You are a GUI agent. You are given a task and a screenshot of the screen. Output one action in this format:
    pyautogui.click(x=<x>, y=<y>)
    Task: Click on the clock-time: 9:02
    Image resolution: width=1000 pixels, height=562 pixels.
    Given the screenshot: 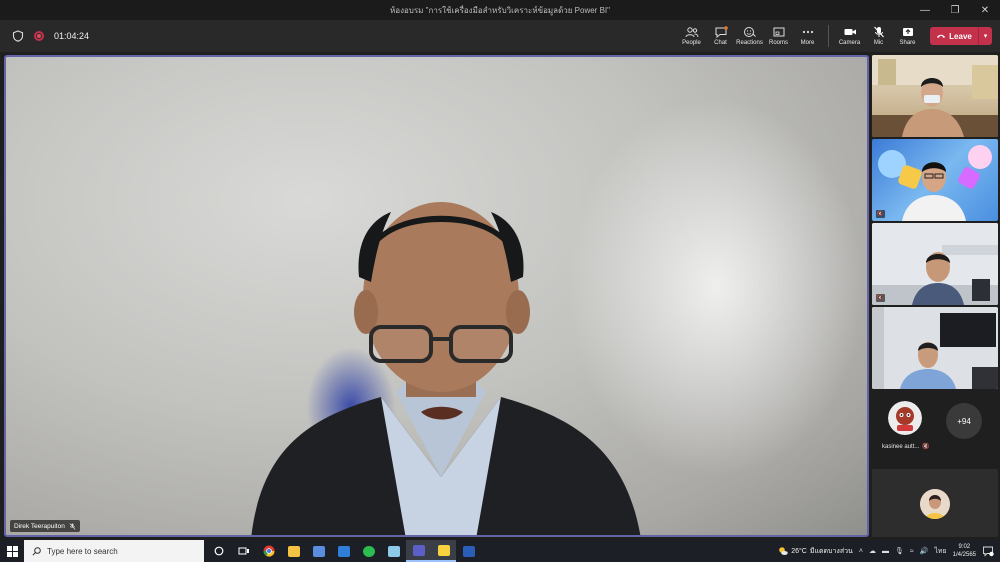 What is the action you would take?
    pyautogui.click(x=964, y=547)
    